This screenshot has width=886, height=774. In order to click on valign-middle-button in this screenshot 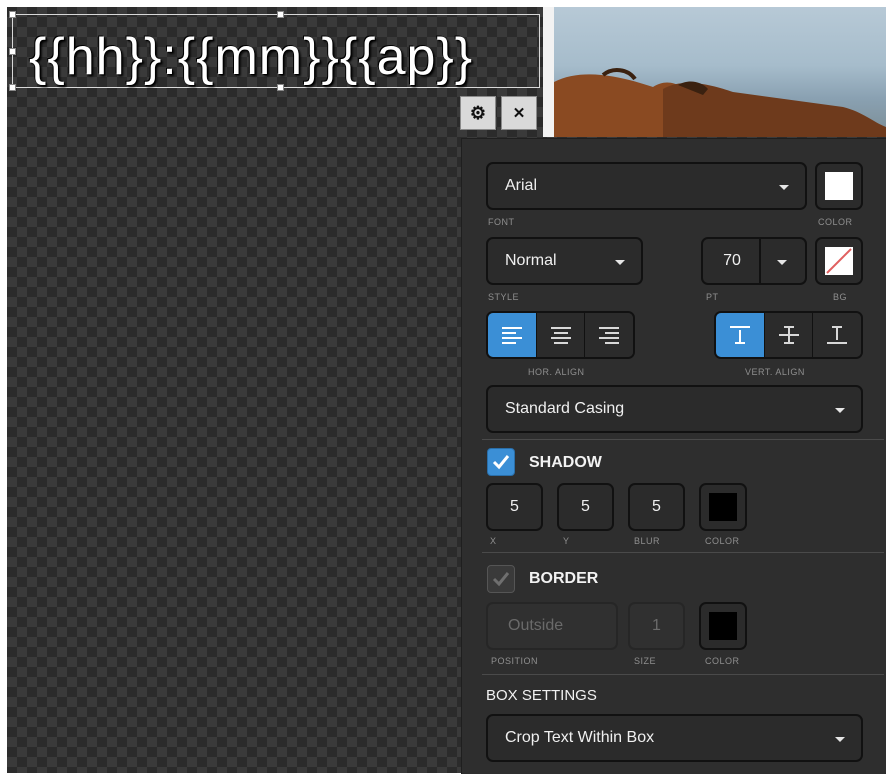, I will do `click(789, 335)`.